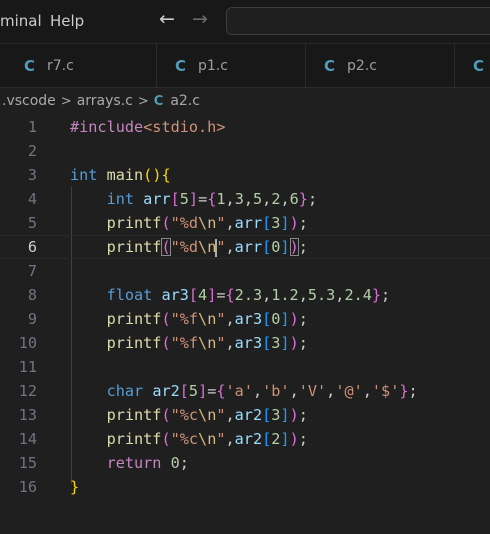 Image resolution: width=490 pixels, height=534 pixels. I want to click on title-bar: minal Help ← →, so click(245, 22).